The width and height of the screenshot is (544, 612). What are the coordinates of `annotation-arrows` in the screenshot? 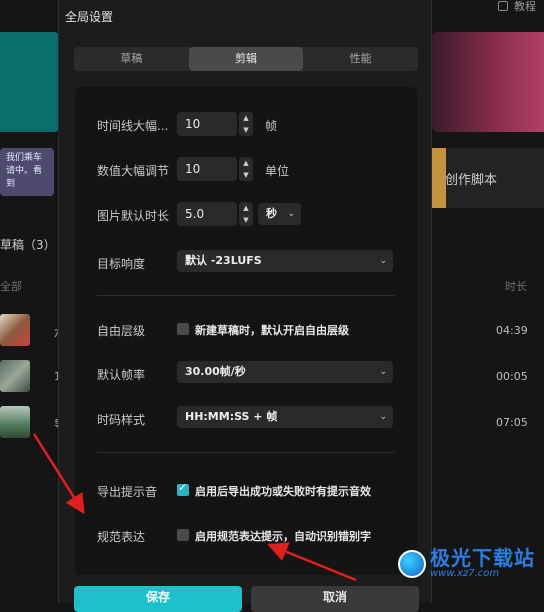 It's located at (194, 507).